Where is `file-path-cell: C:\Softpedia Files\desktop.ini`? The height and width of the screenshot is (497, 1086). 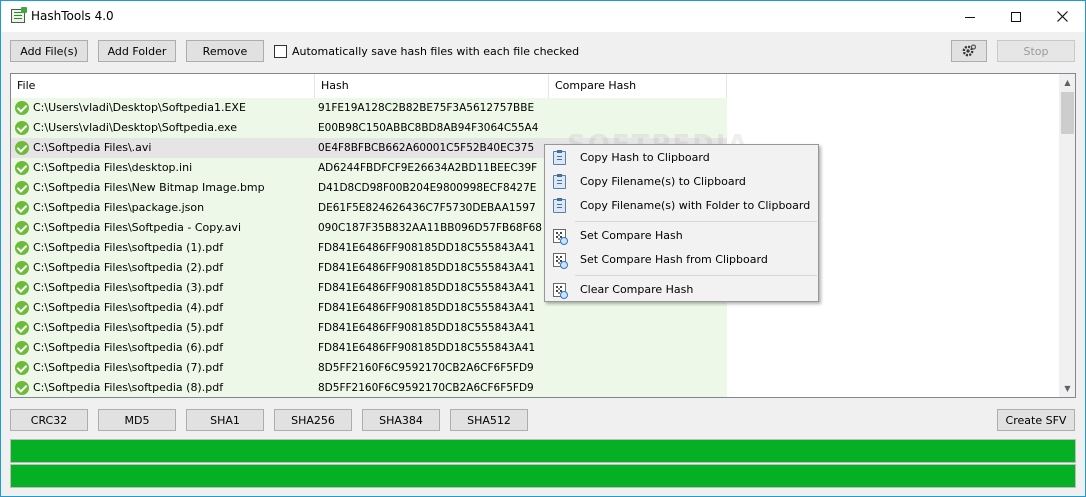
file-path-cell: C:\Softpedia Files\desktop.ini is located at coordinates (163, 168).